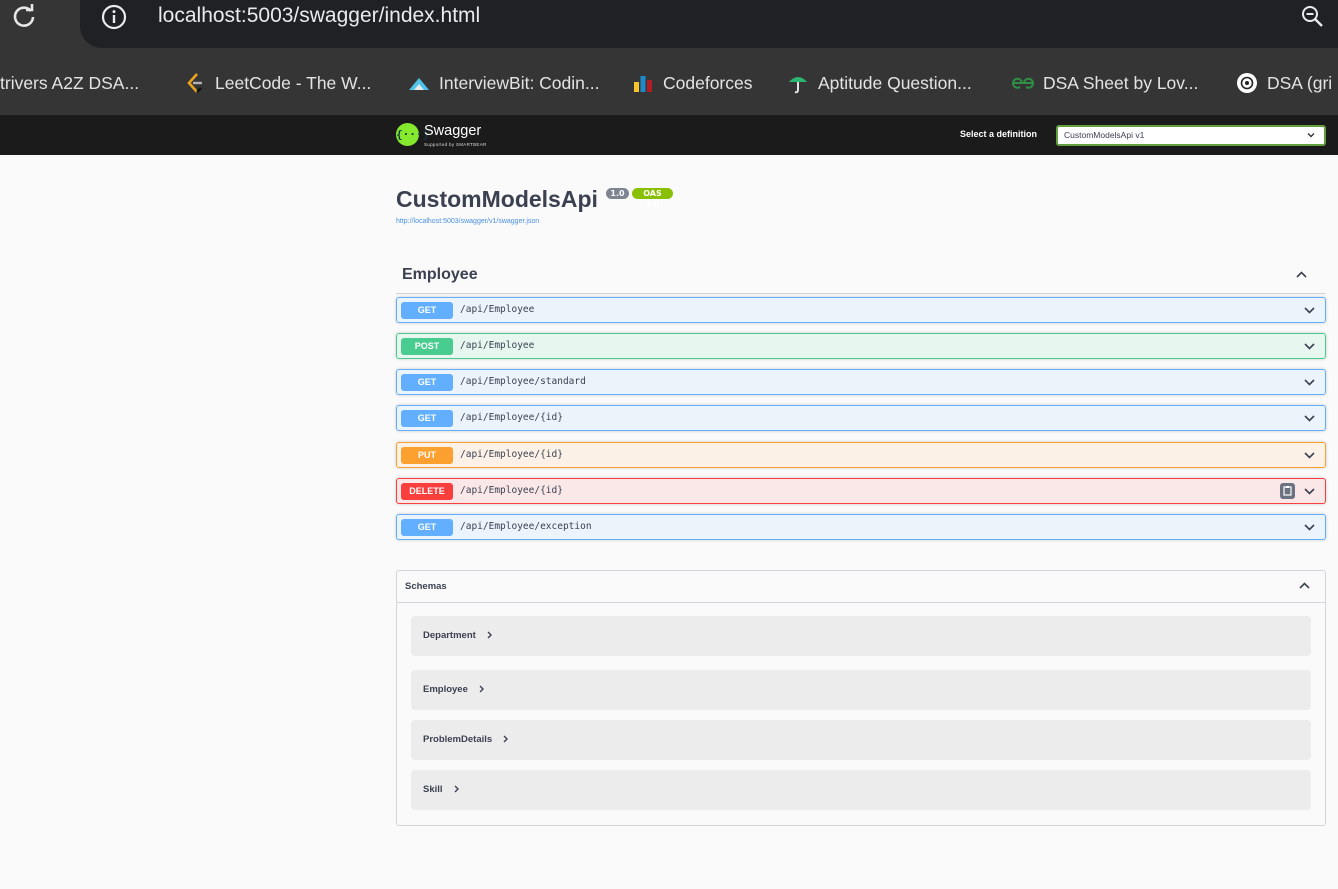 This screenshot has height=889, width=1338. What do you see at coordinates (445, 689) in the screenshot?
I see `model-name: Employee` at bounding box center [445, 689].